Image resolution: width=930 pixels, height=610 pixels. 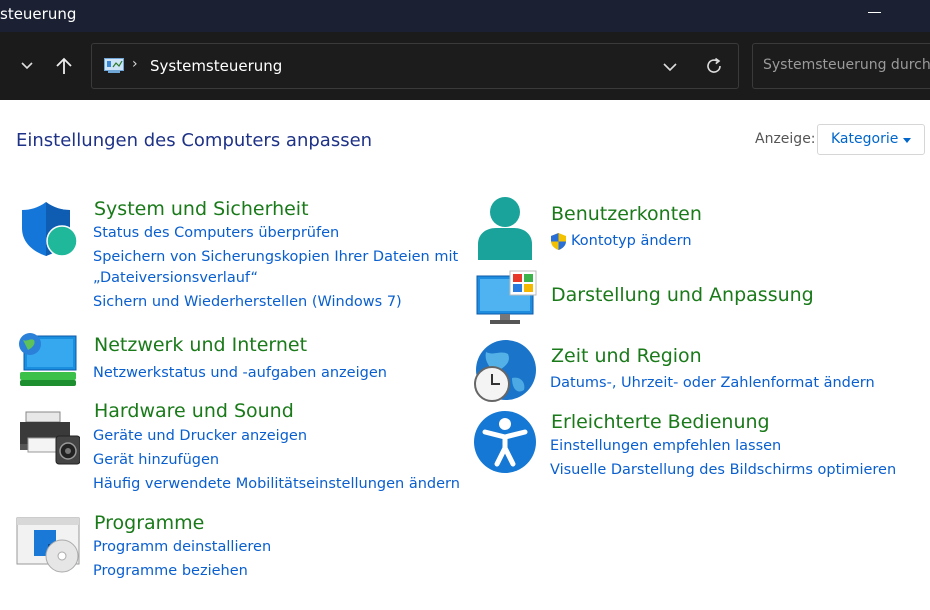 I want to click on navigation-bar: › Systemsteuerung, so click(x=465, y=66).